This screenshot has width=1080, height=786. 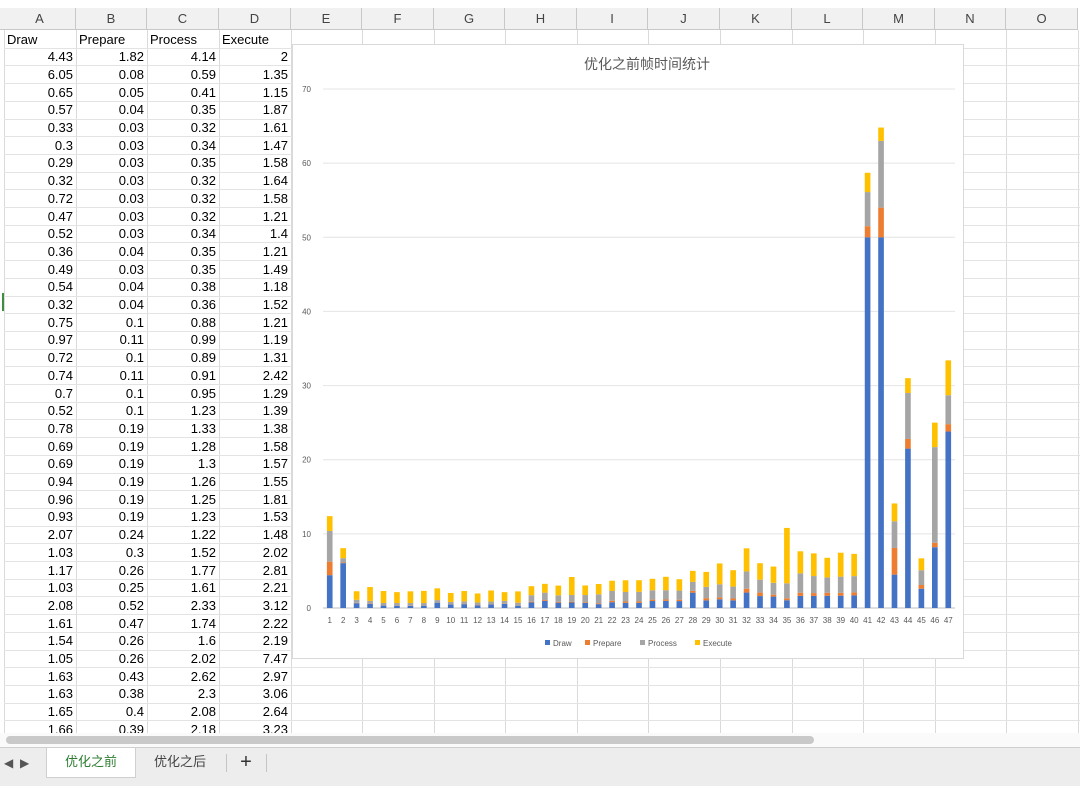 What do you see at coordinates (469, 19) in the screenshot?
I see `column-header: G` at bounding box center [469, 19].